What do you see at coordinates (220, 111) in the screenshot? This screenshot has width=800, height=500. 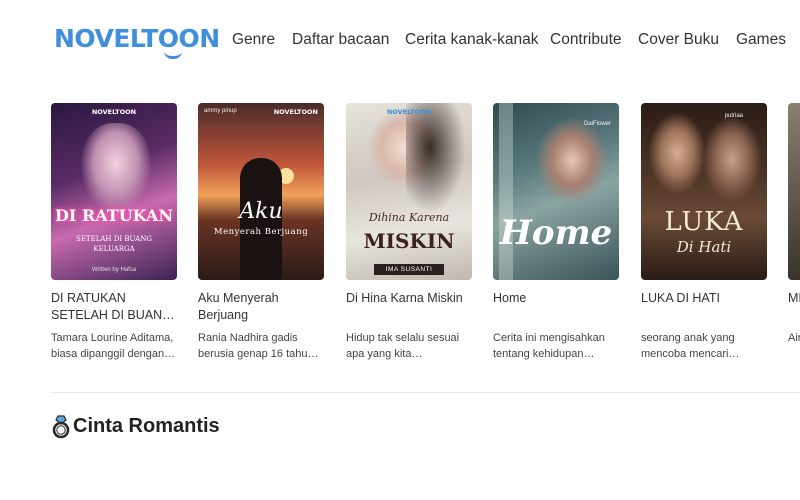 I see `cover-author: ammy pinup` at bounding box center [220, 111].